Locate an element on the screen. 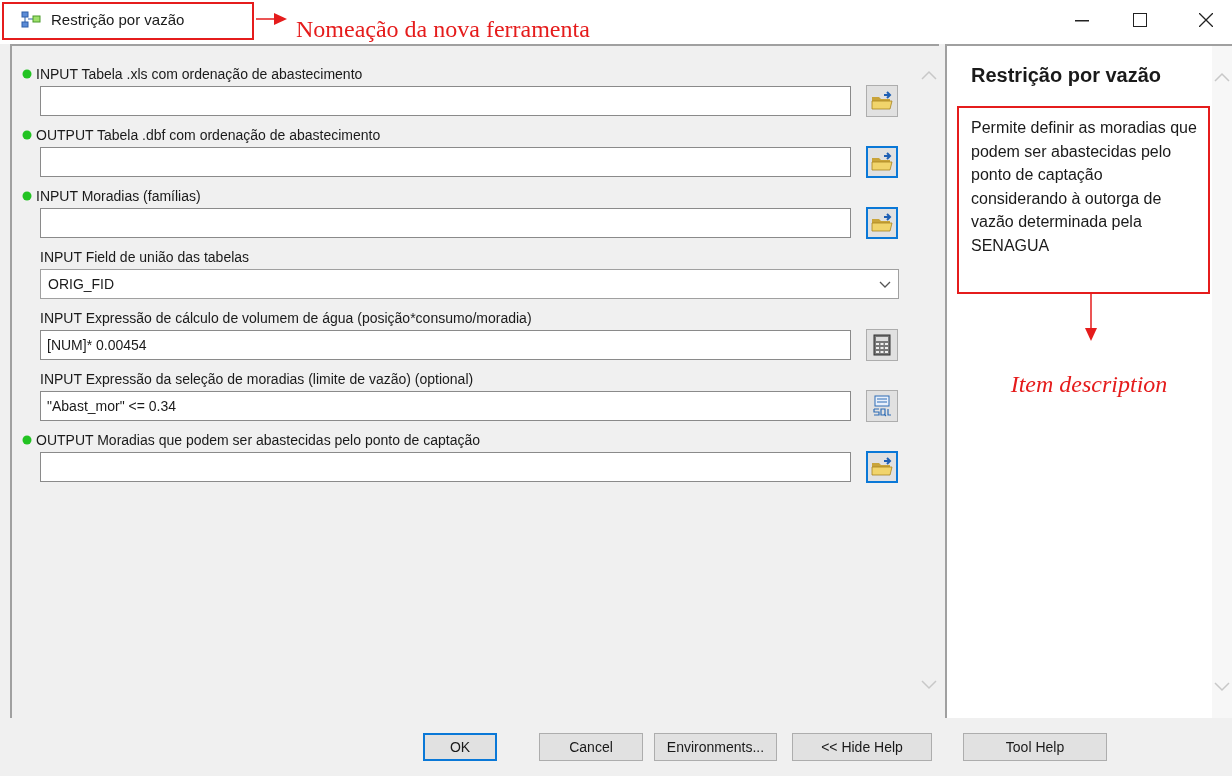 The width and height of the screenshot is (1232, 776). sql-icon is located at coordinates (882, 406).